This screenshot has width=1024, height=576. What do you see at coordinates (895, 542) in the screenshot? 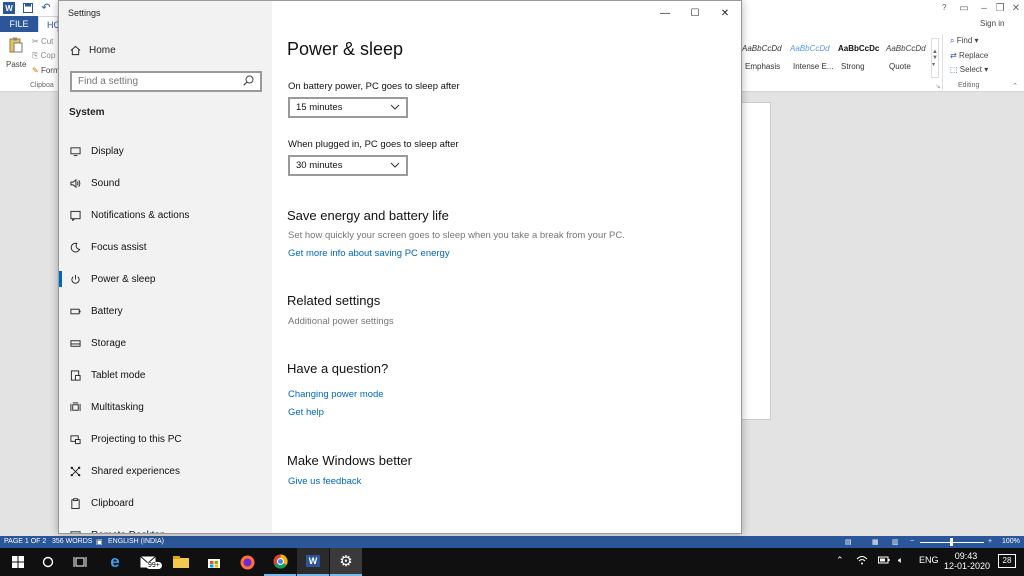
I see `web-layout-icon: ▥` at bounding box center [895, 542].